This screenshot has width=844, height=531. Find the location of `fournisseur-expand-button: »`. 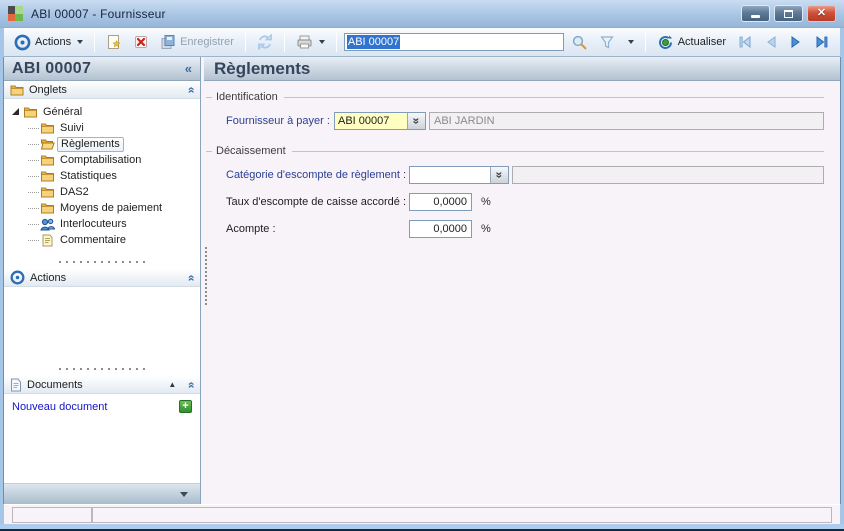

fournisseur-expand-button: » is located at coordinates (416, 121).